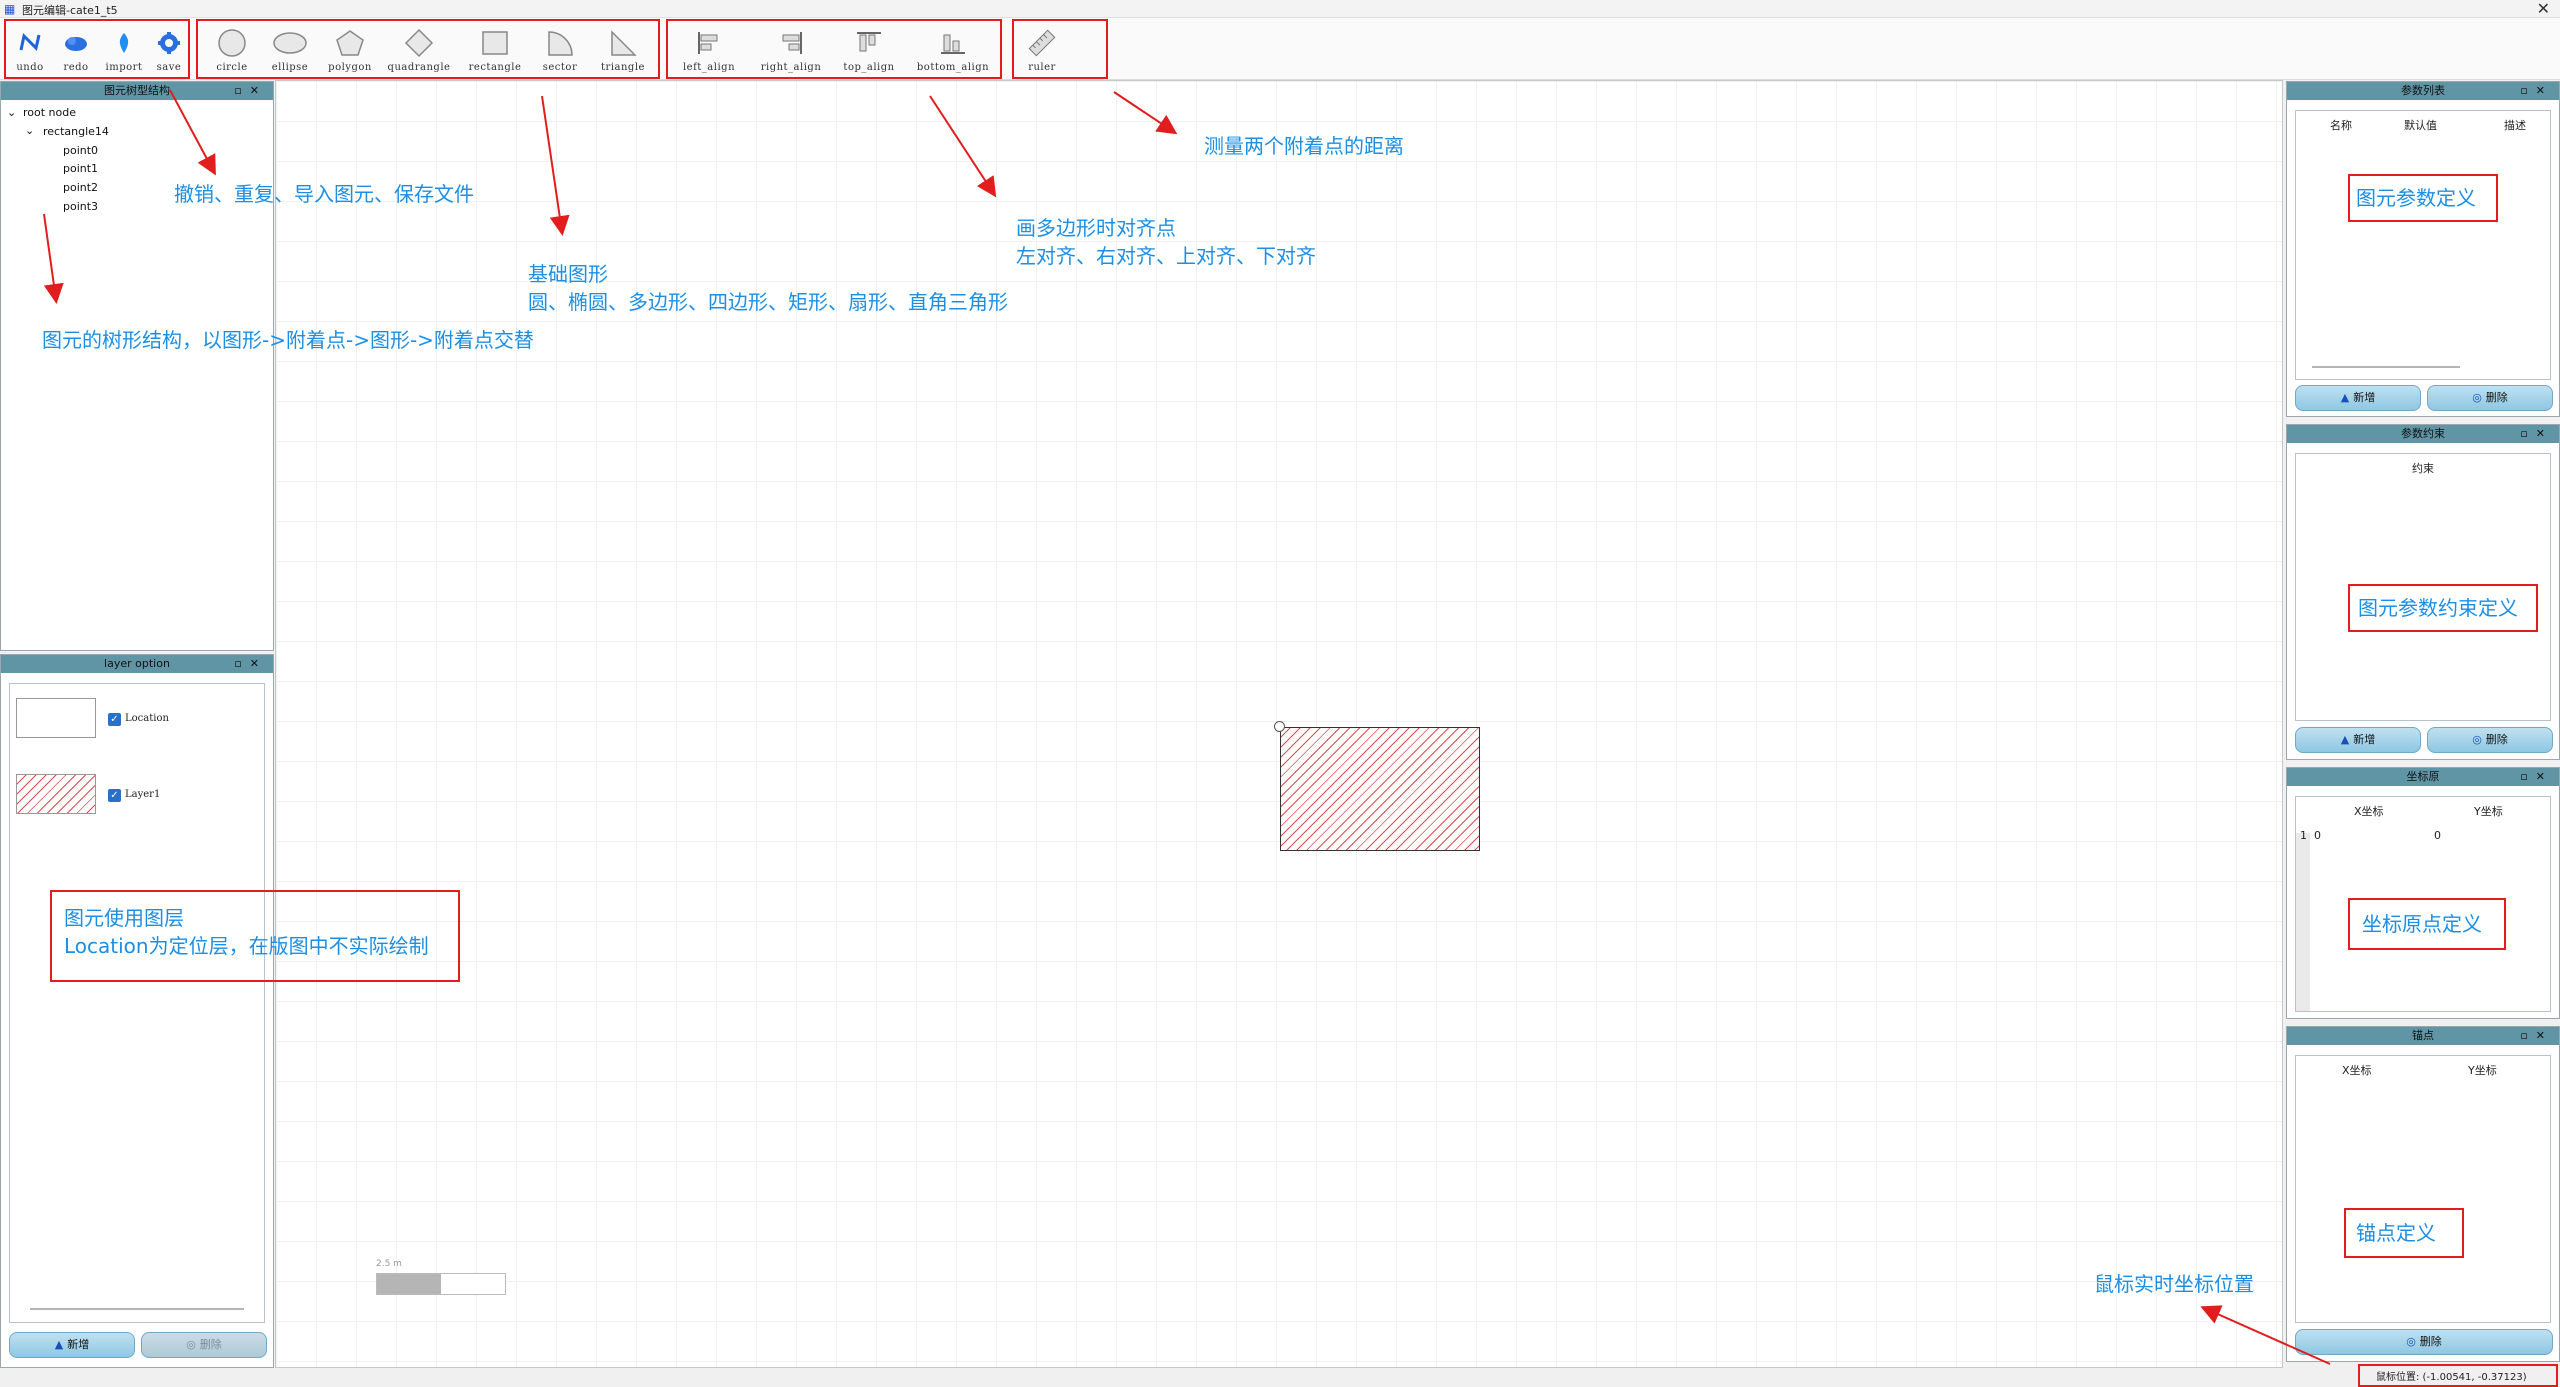  I want to click on arrow-history, so click(192, 132).